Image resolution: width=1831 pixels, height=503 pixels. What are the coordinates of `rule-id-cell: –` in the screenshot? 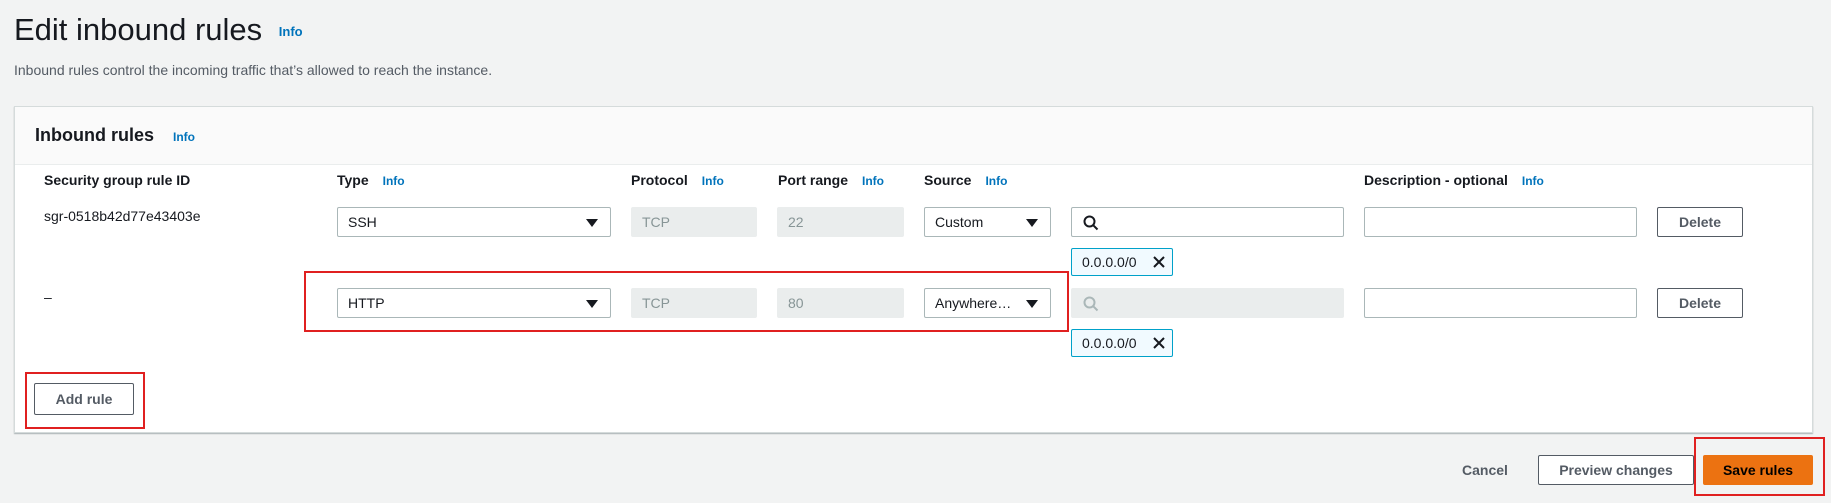 It's located at (48, 297).